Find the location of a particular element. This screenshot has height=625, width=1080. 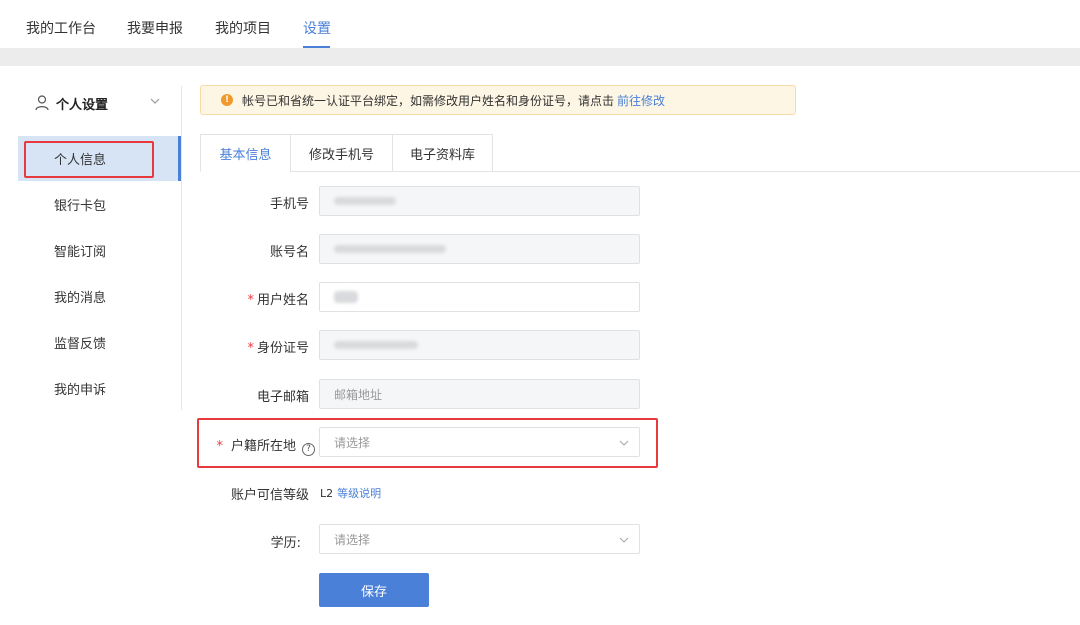

household-label: * 户籍所在地? is located at coordinates (257, 445).